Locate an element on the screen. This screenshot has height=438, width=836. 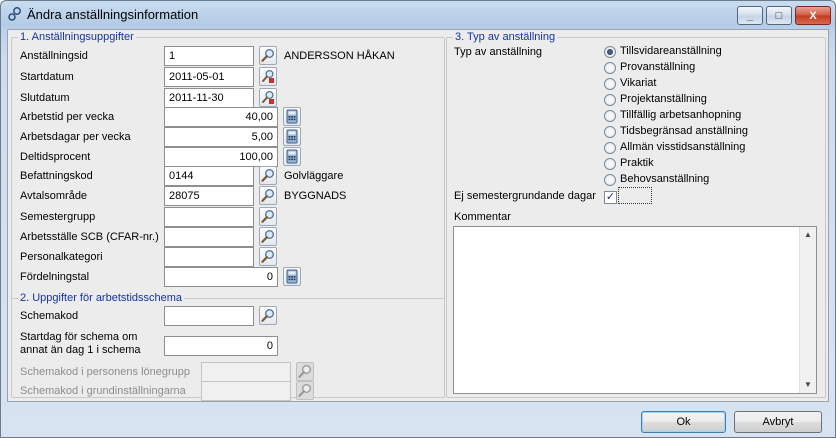
employment-type-label: Typ av anställning is located at coordinates (498, 52).